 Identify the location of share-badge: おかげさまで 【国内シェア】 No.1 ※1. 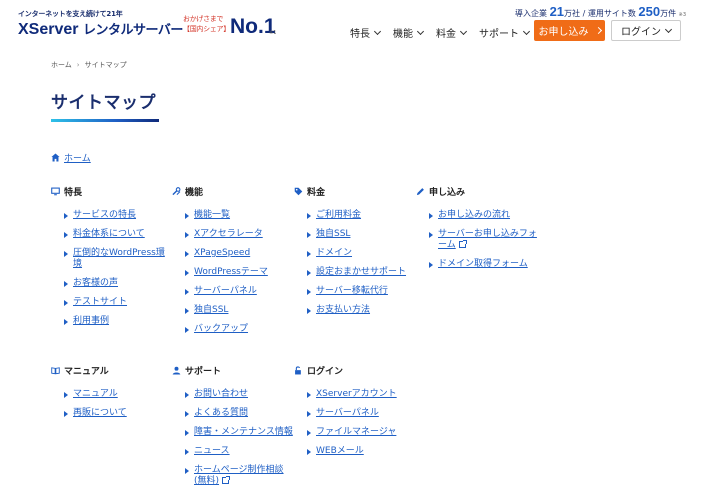
(233, 27).